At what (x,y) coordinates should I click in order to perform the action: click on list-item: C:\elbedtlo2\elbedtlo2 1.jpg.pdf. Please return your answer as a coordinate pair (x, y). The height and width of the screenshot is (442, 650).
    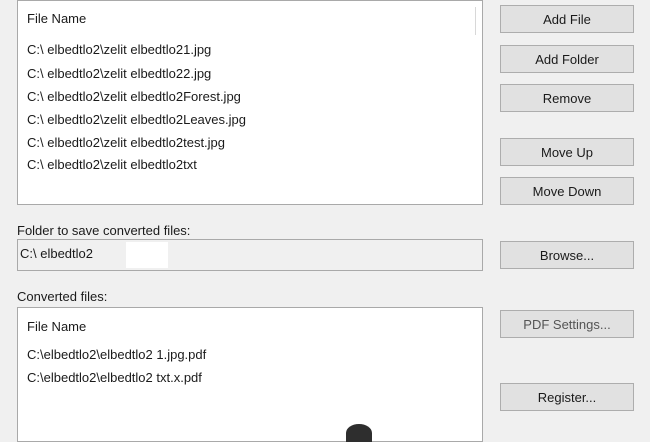
    Looking at the image, I should click on (116, 354).